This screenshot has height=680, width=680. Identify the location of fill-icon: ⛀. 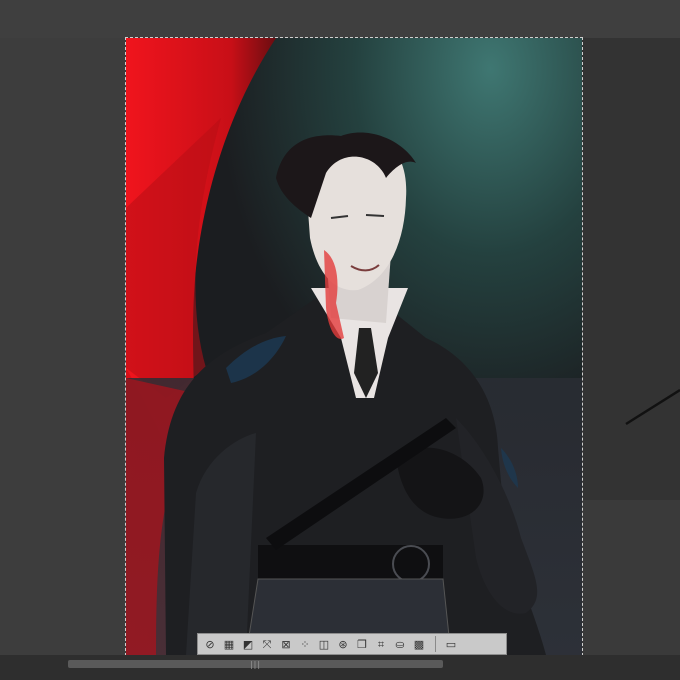
(400, 644).